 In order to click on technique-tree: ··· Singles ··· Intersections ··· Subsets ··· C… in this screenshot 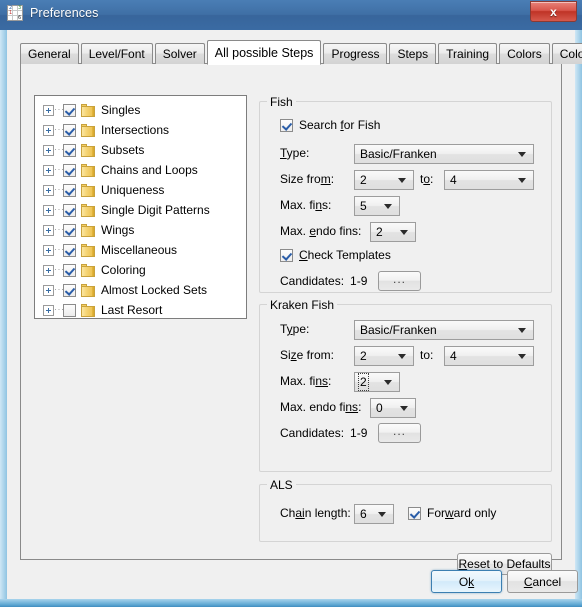, I will do `click(140, 207)`.